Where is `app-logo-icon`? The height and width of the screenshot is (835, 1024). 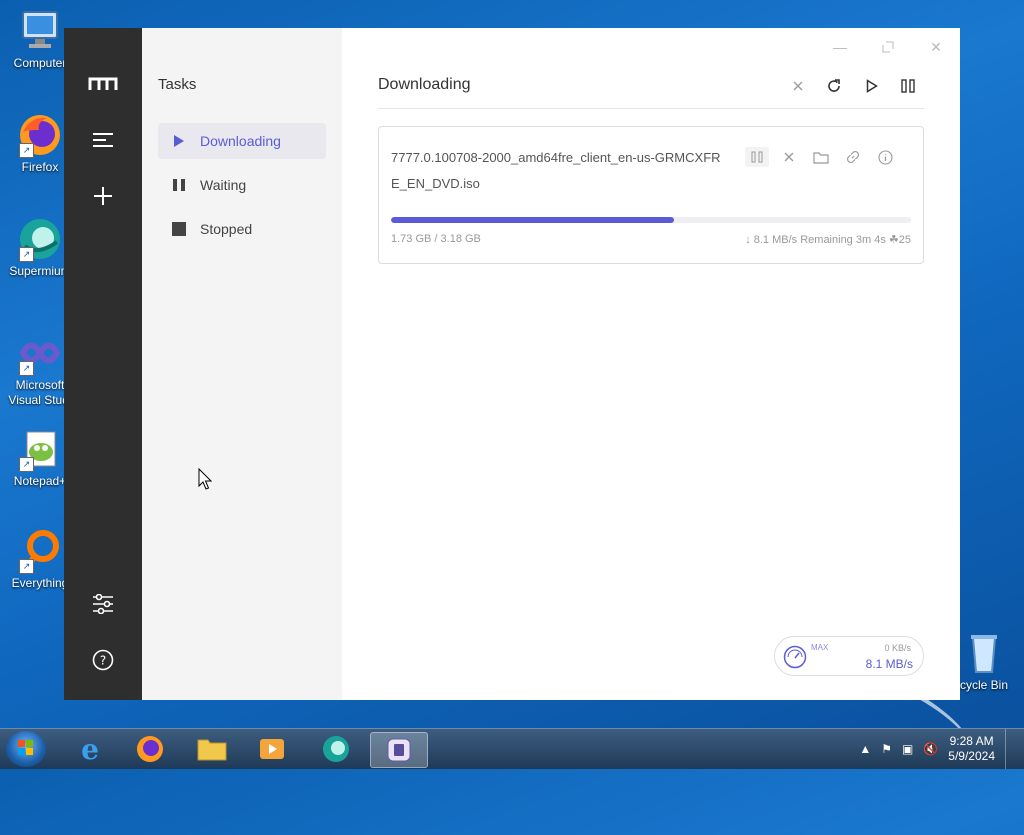
app-logo-icon is located at coordinates (103, 84).